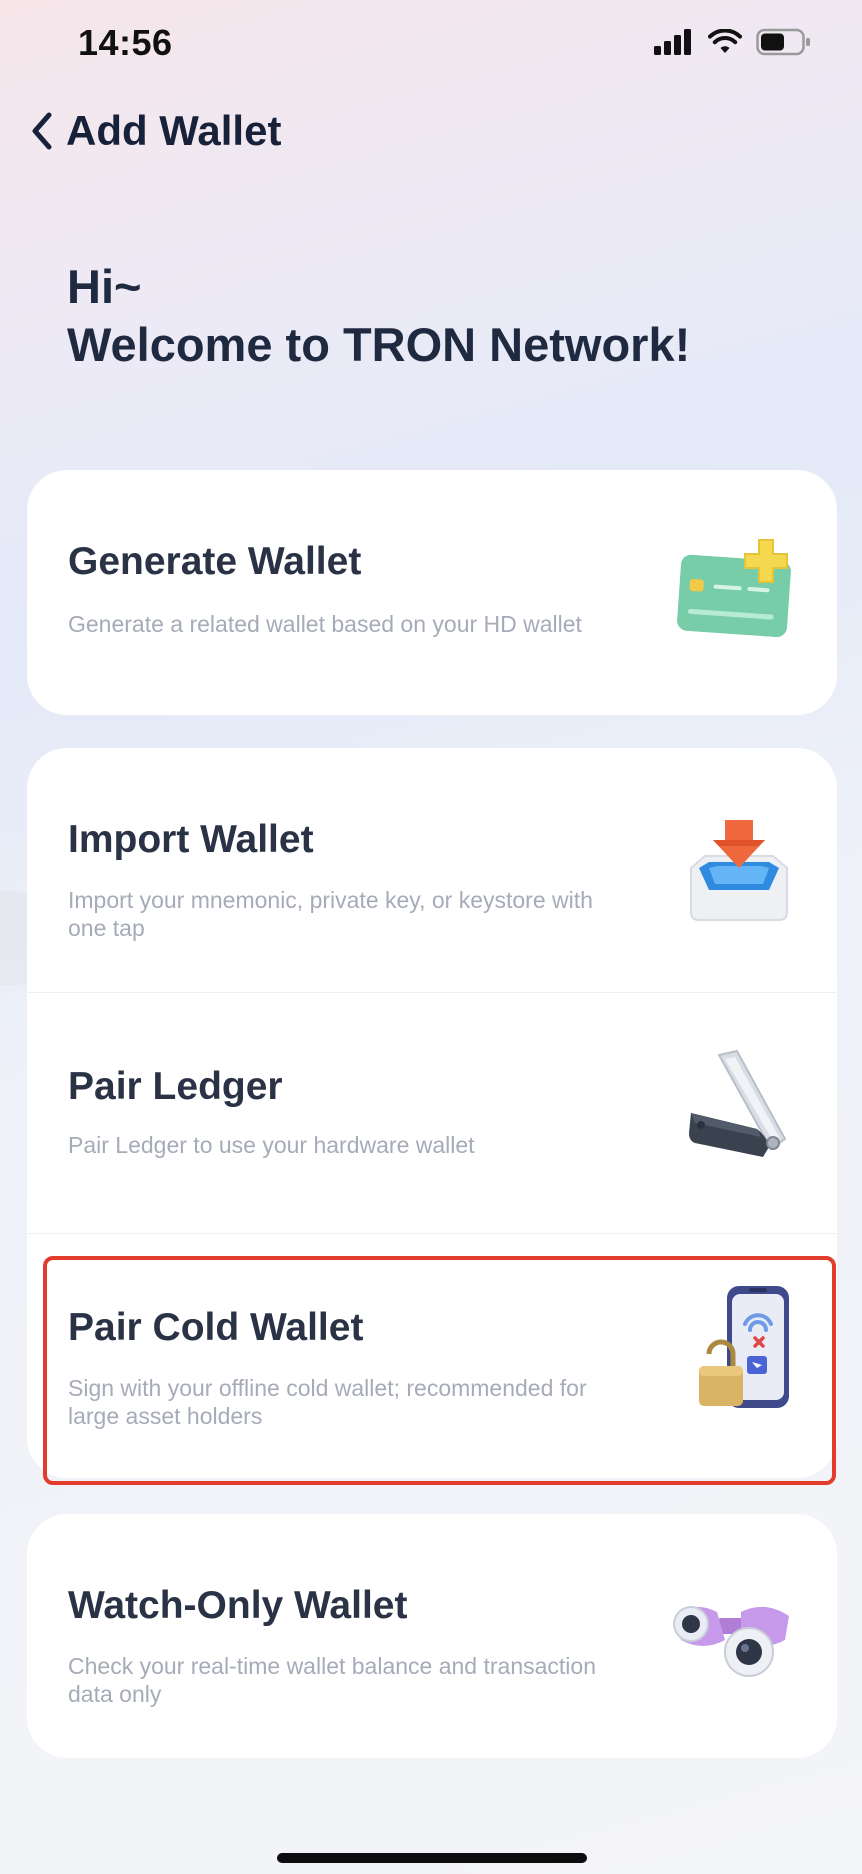  Describe the element at coordinates (378, 316) in the screenshot. I see `welcome-heading: Hi~ Welcome to TRON Network!` at that location.